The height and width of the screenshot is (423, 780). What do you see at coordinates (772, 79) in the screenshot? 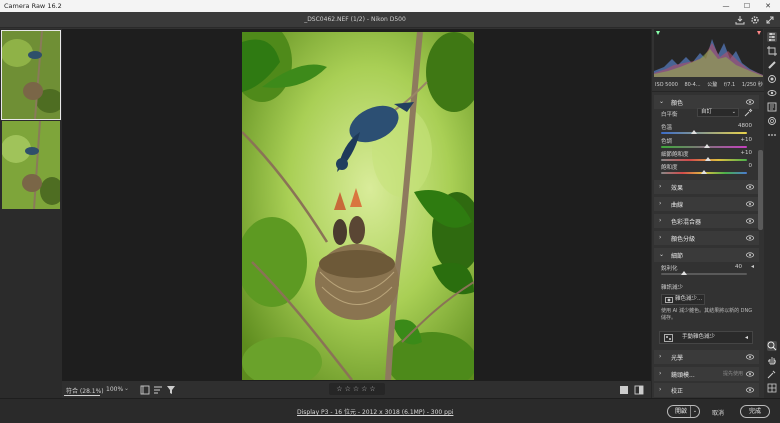
I see `mask-icon` at bounding box center [772, 79].